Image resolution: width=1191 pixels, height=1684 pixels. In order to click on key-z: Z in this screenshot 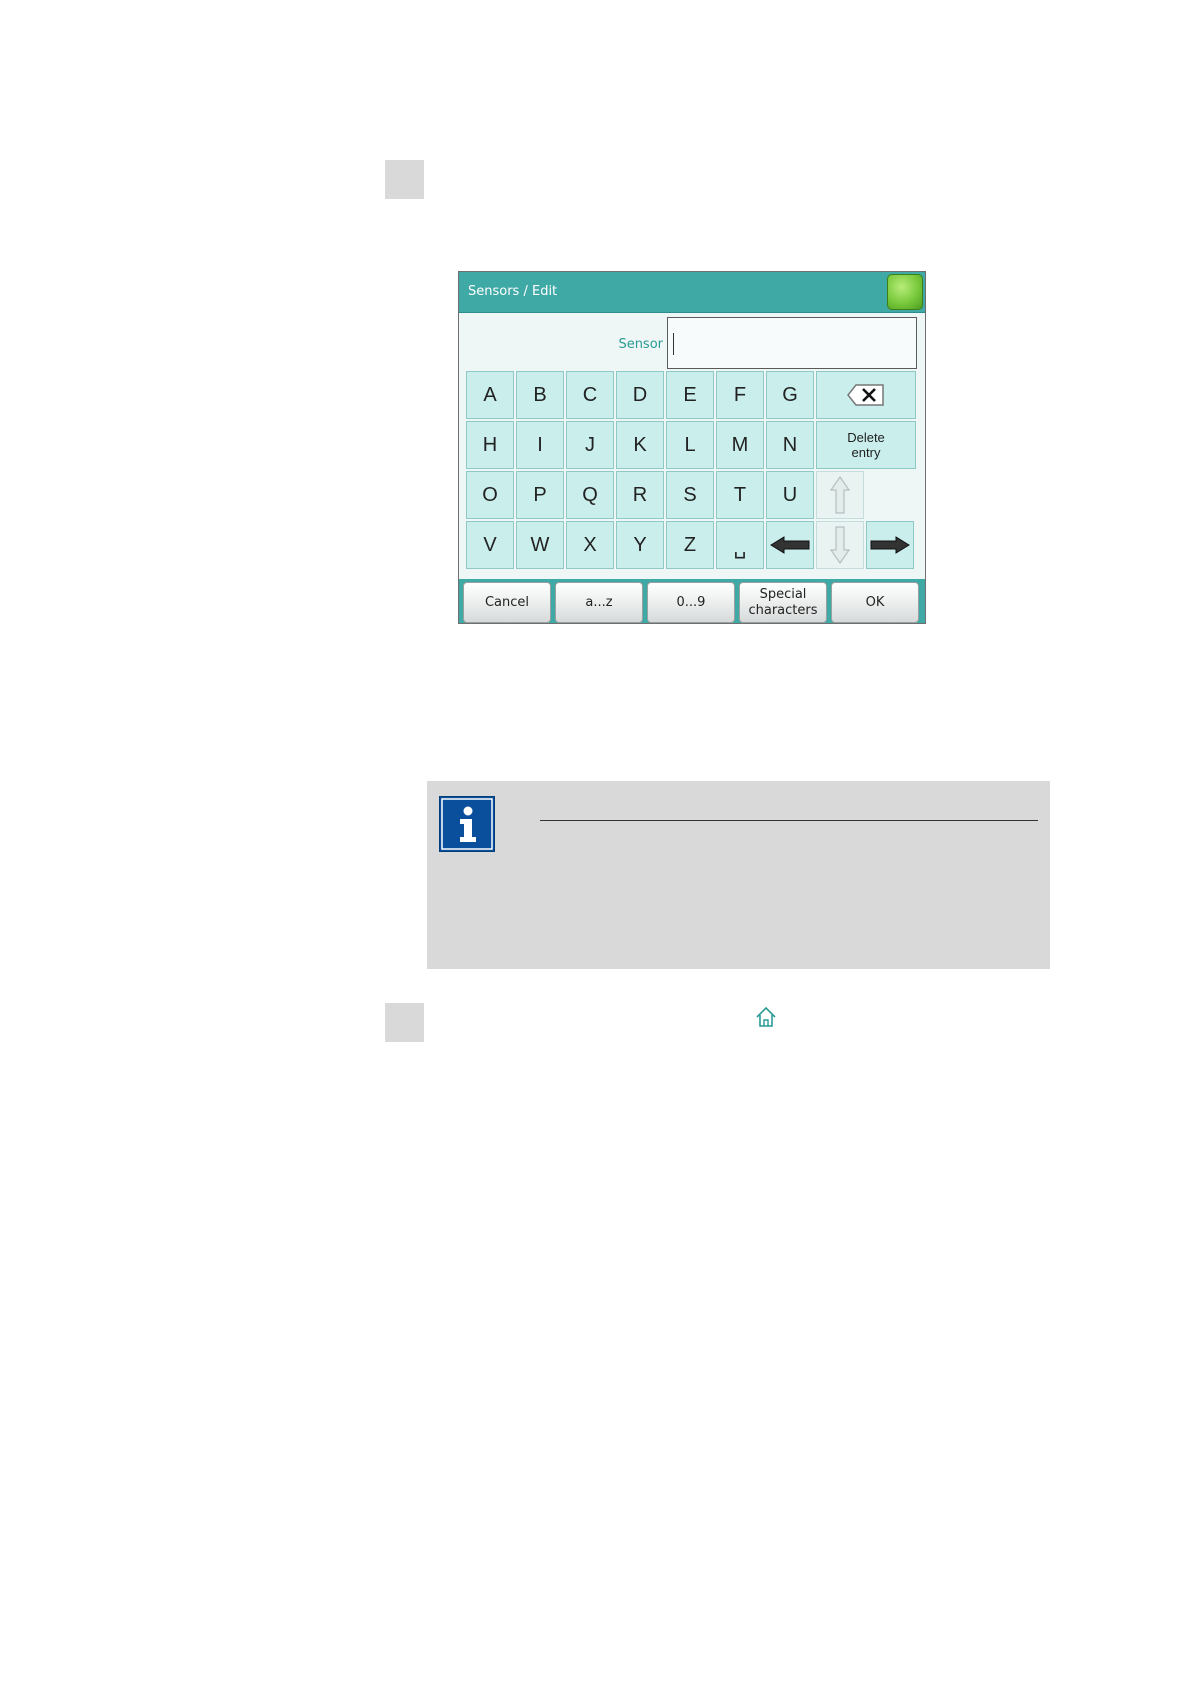, I will do `click(690, 545)`.